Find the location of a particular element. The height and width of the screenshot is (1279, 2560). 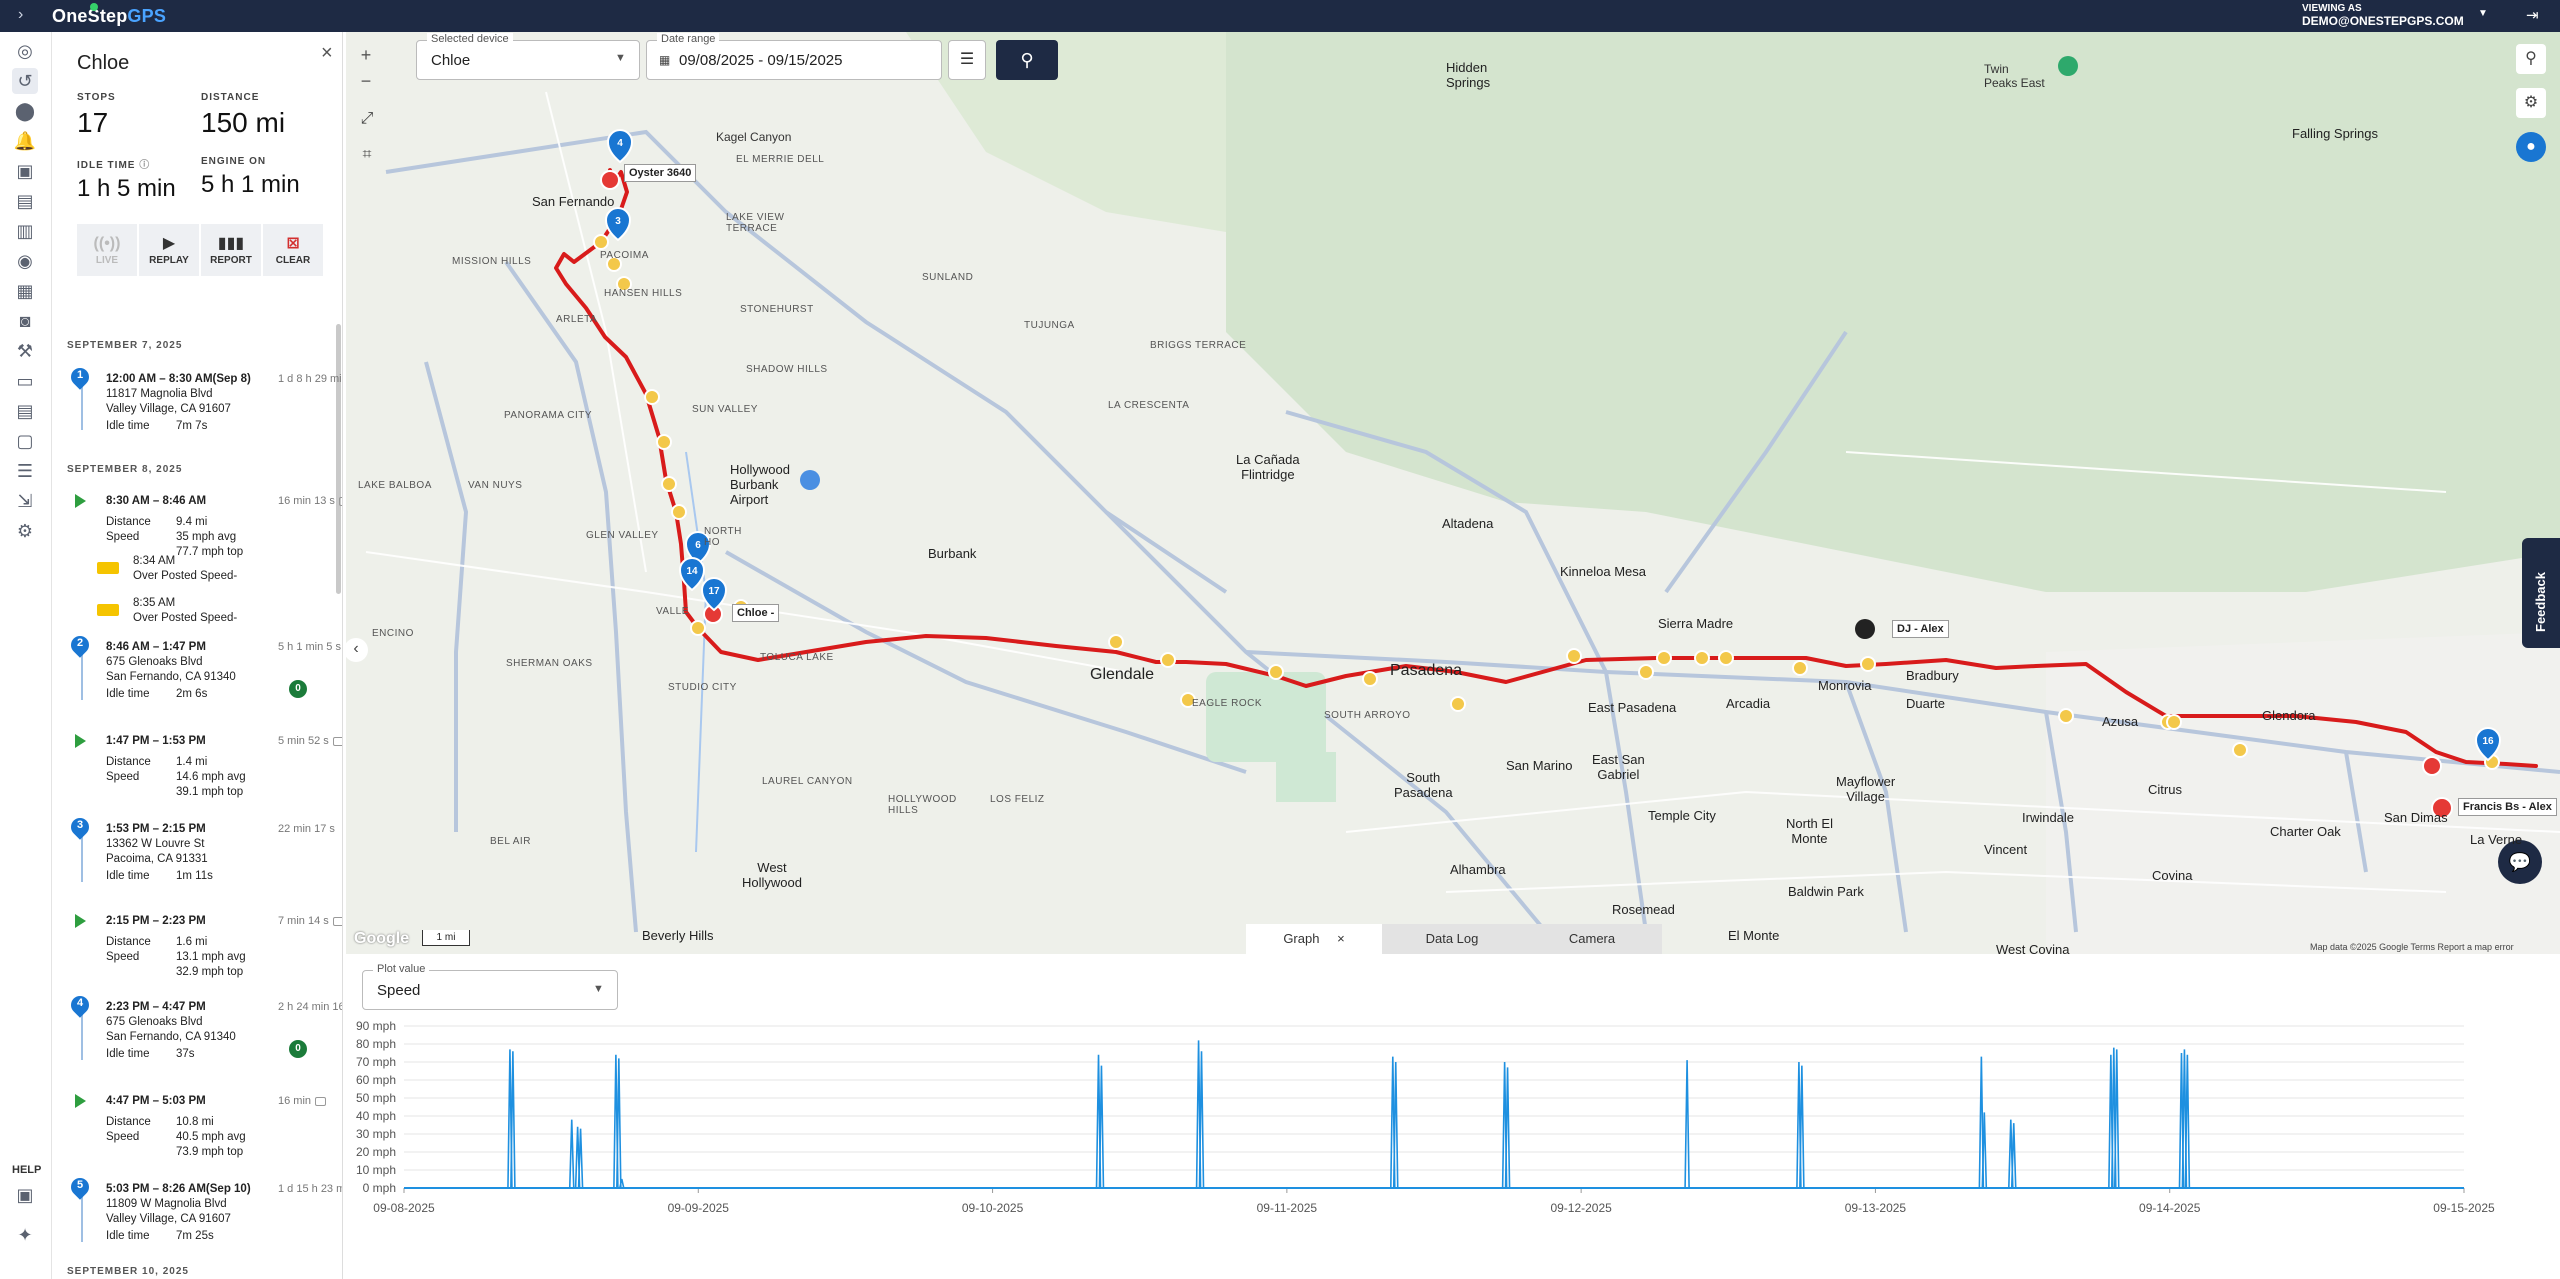

map-place-label: Temple City is located at coordinates (1682, 815).